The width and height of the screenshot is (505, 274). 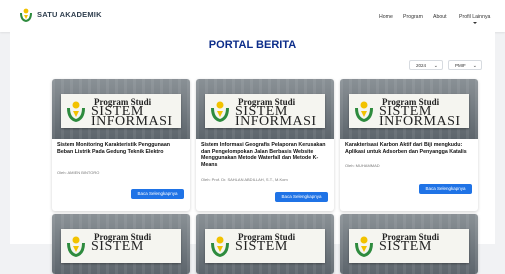 I want to click on nav-profil-lainnya: Profil Lainnya, so click(x=474, y=19).